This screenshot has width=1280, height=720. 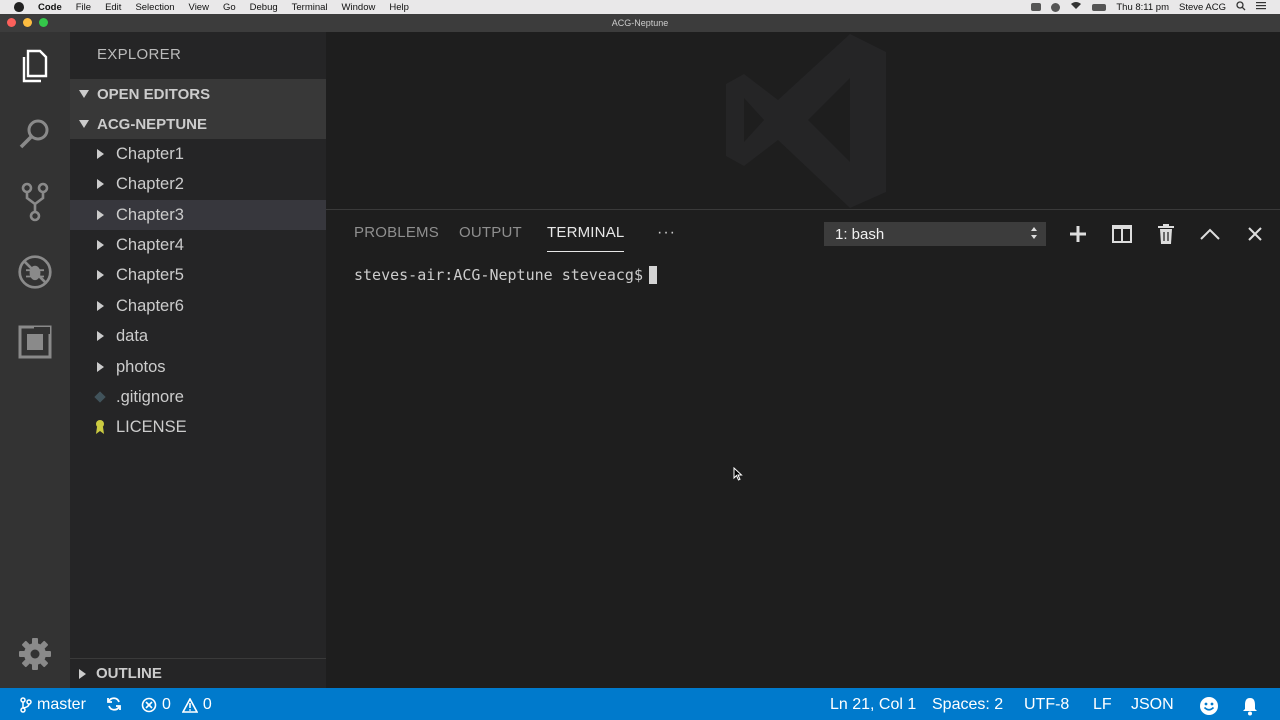 What do you see at coordinates (189, 705) in the screenshot?
I see `warning-icon` at bounding box center [189, 705].